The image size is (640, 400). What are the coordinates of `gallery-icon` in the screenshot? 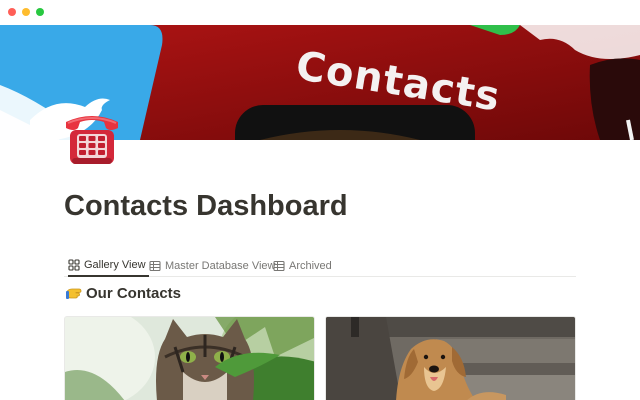 It's located at (74, 265).